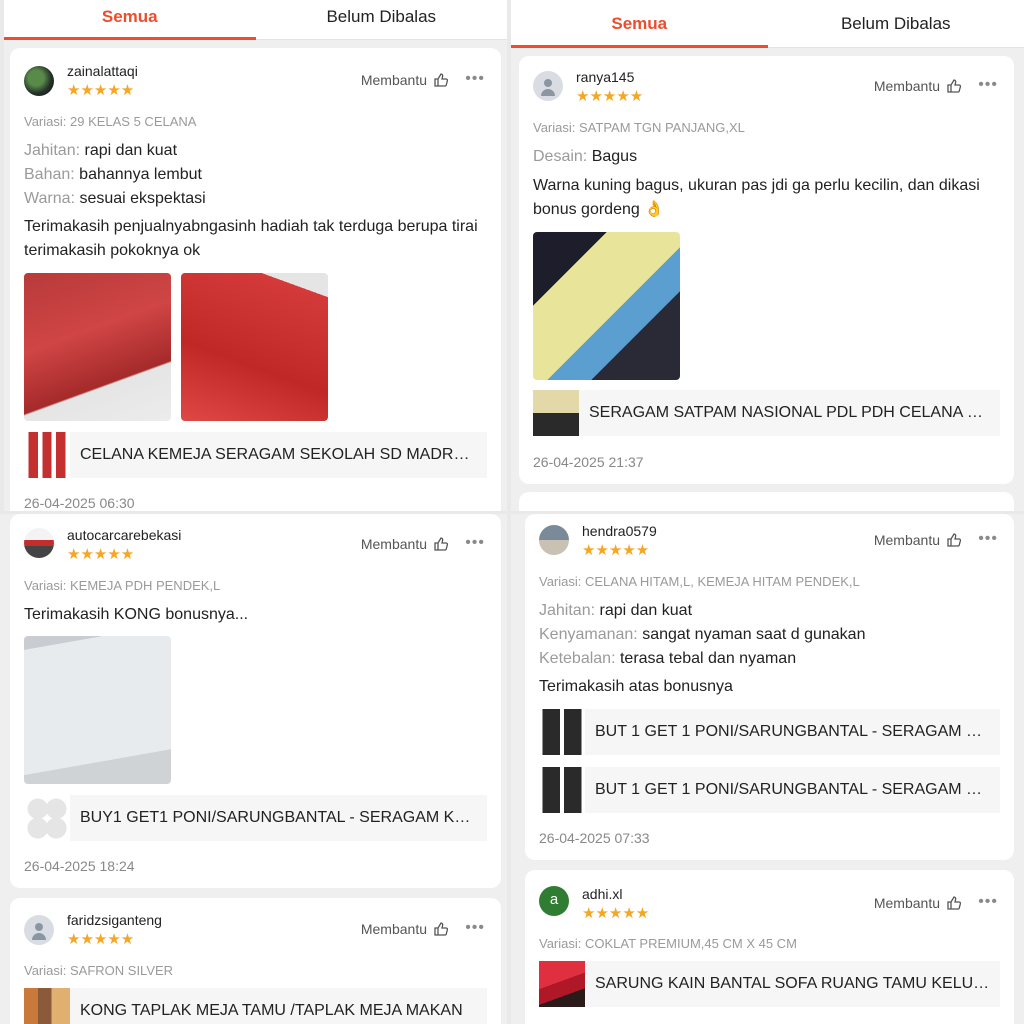 The width and height of the screenshot is (1024, 1024). What do you see at coordinates (619, 531) in the screenshot?
I see `username: hendra0579` at bounding box center [619, 531].